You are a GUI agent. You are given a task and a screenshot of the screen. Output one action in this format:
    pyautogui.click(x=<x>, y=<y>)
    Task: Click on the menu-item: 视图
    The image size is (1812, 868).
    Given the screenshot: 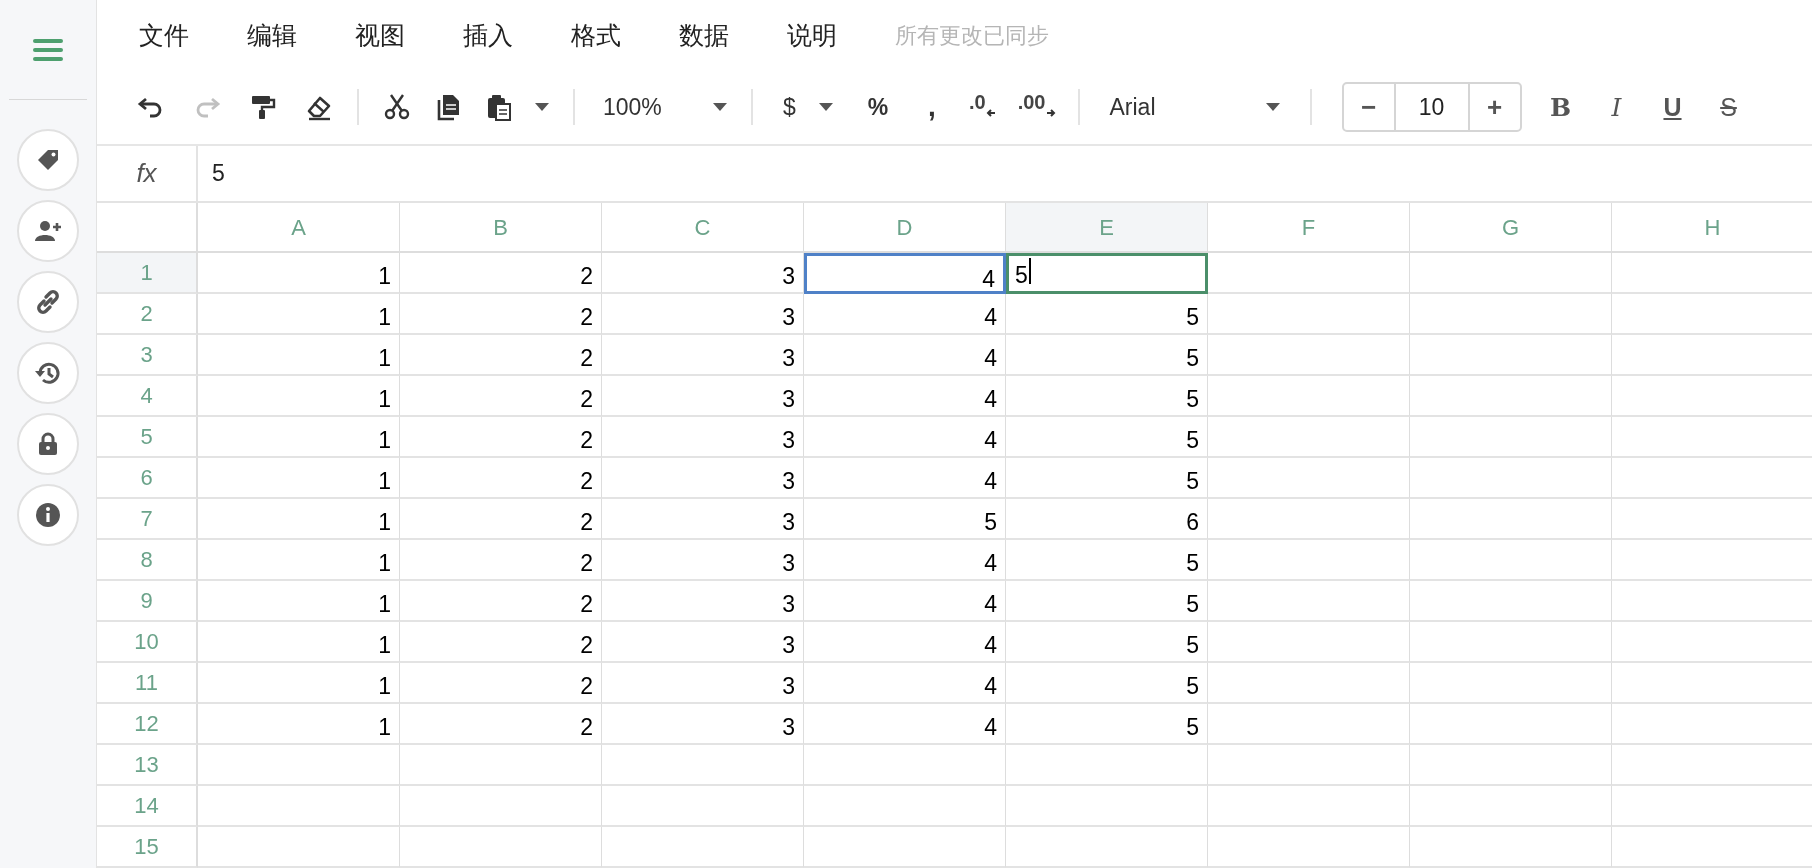 What is the action you would take?
    pyautogui.click(x=409, y=35)
    